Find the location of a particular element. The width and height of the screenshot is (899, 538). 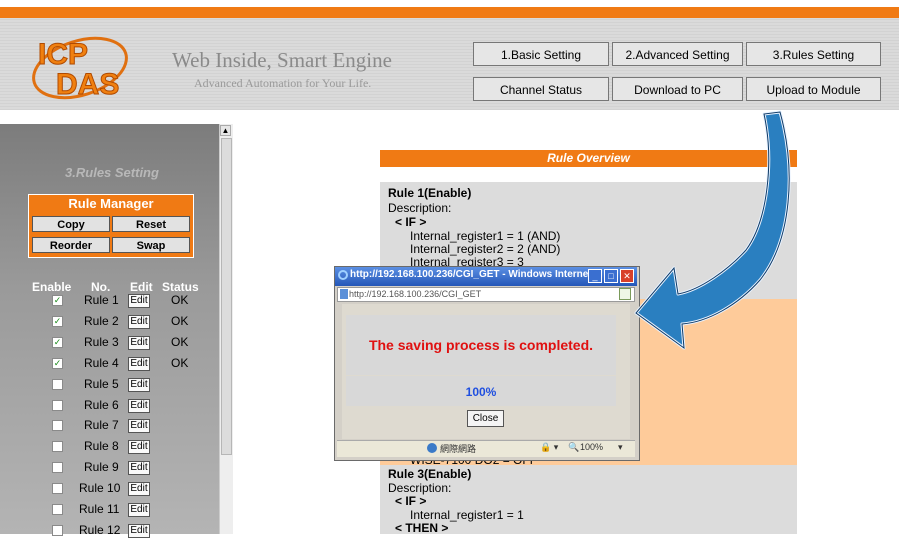

top-strip is located at coordinates (449, 3).